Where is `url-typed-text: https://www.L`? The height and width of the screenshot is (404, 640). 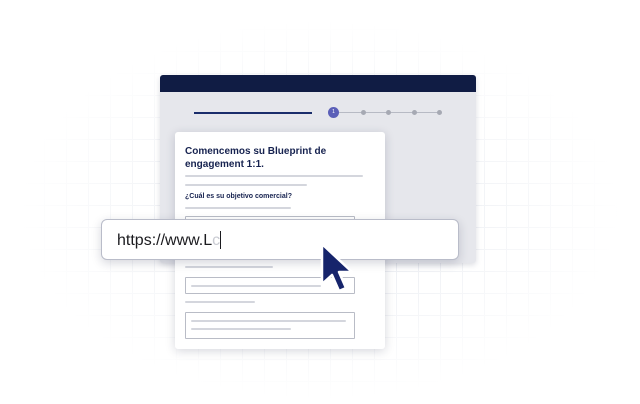 url-typed-text: https://www.L is located at coordinates (165, 240).